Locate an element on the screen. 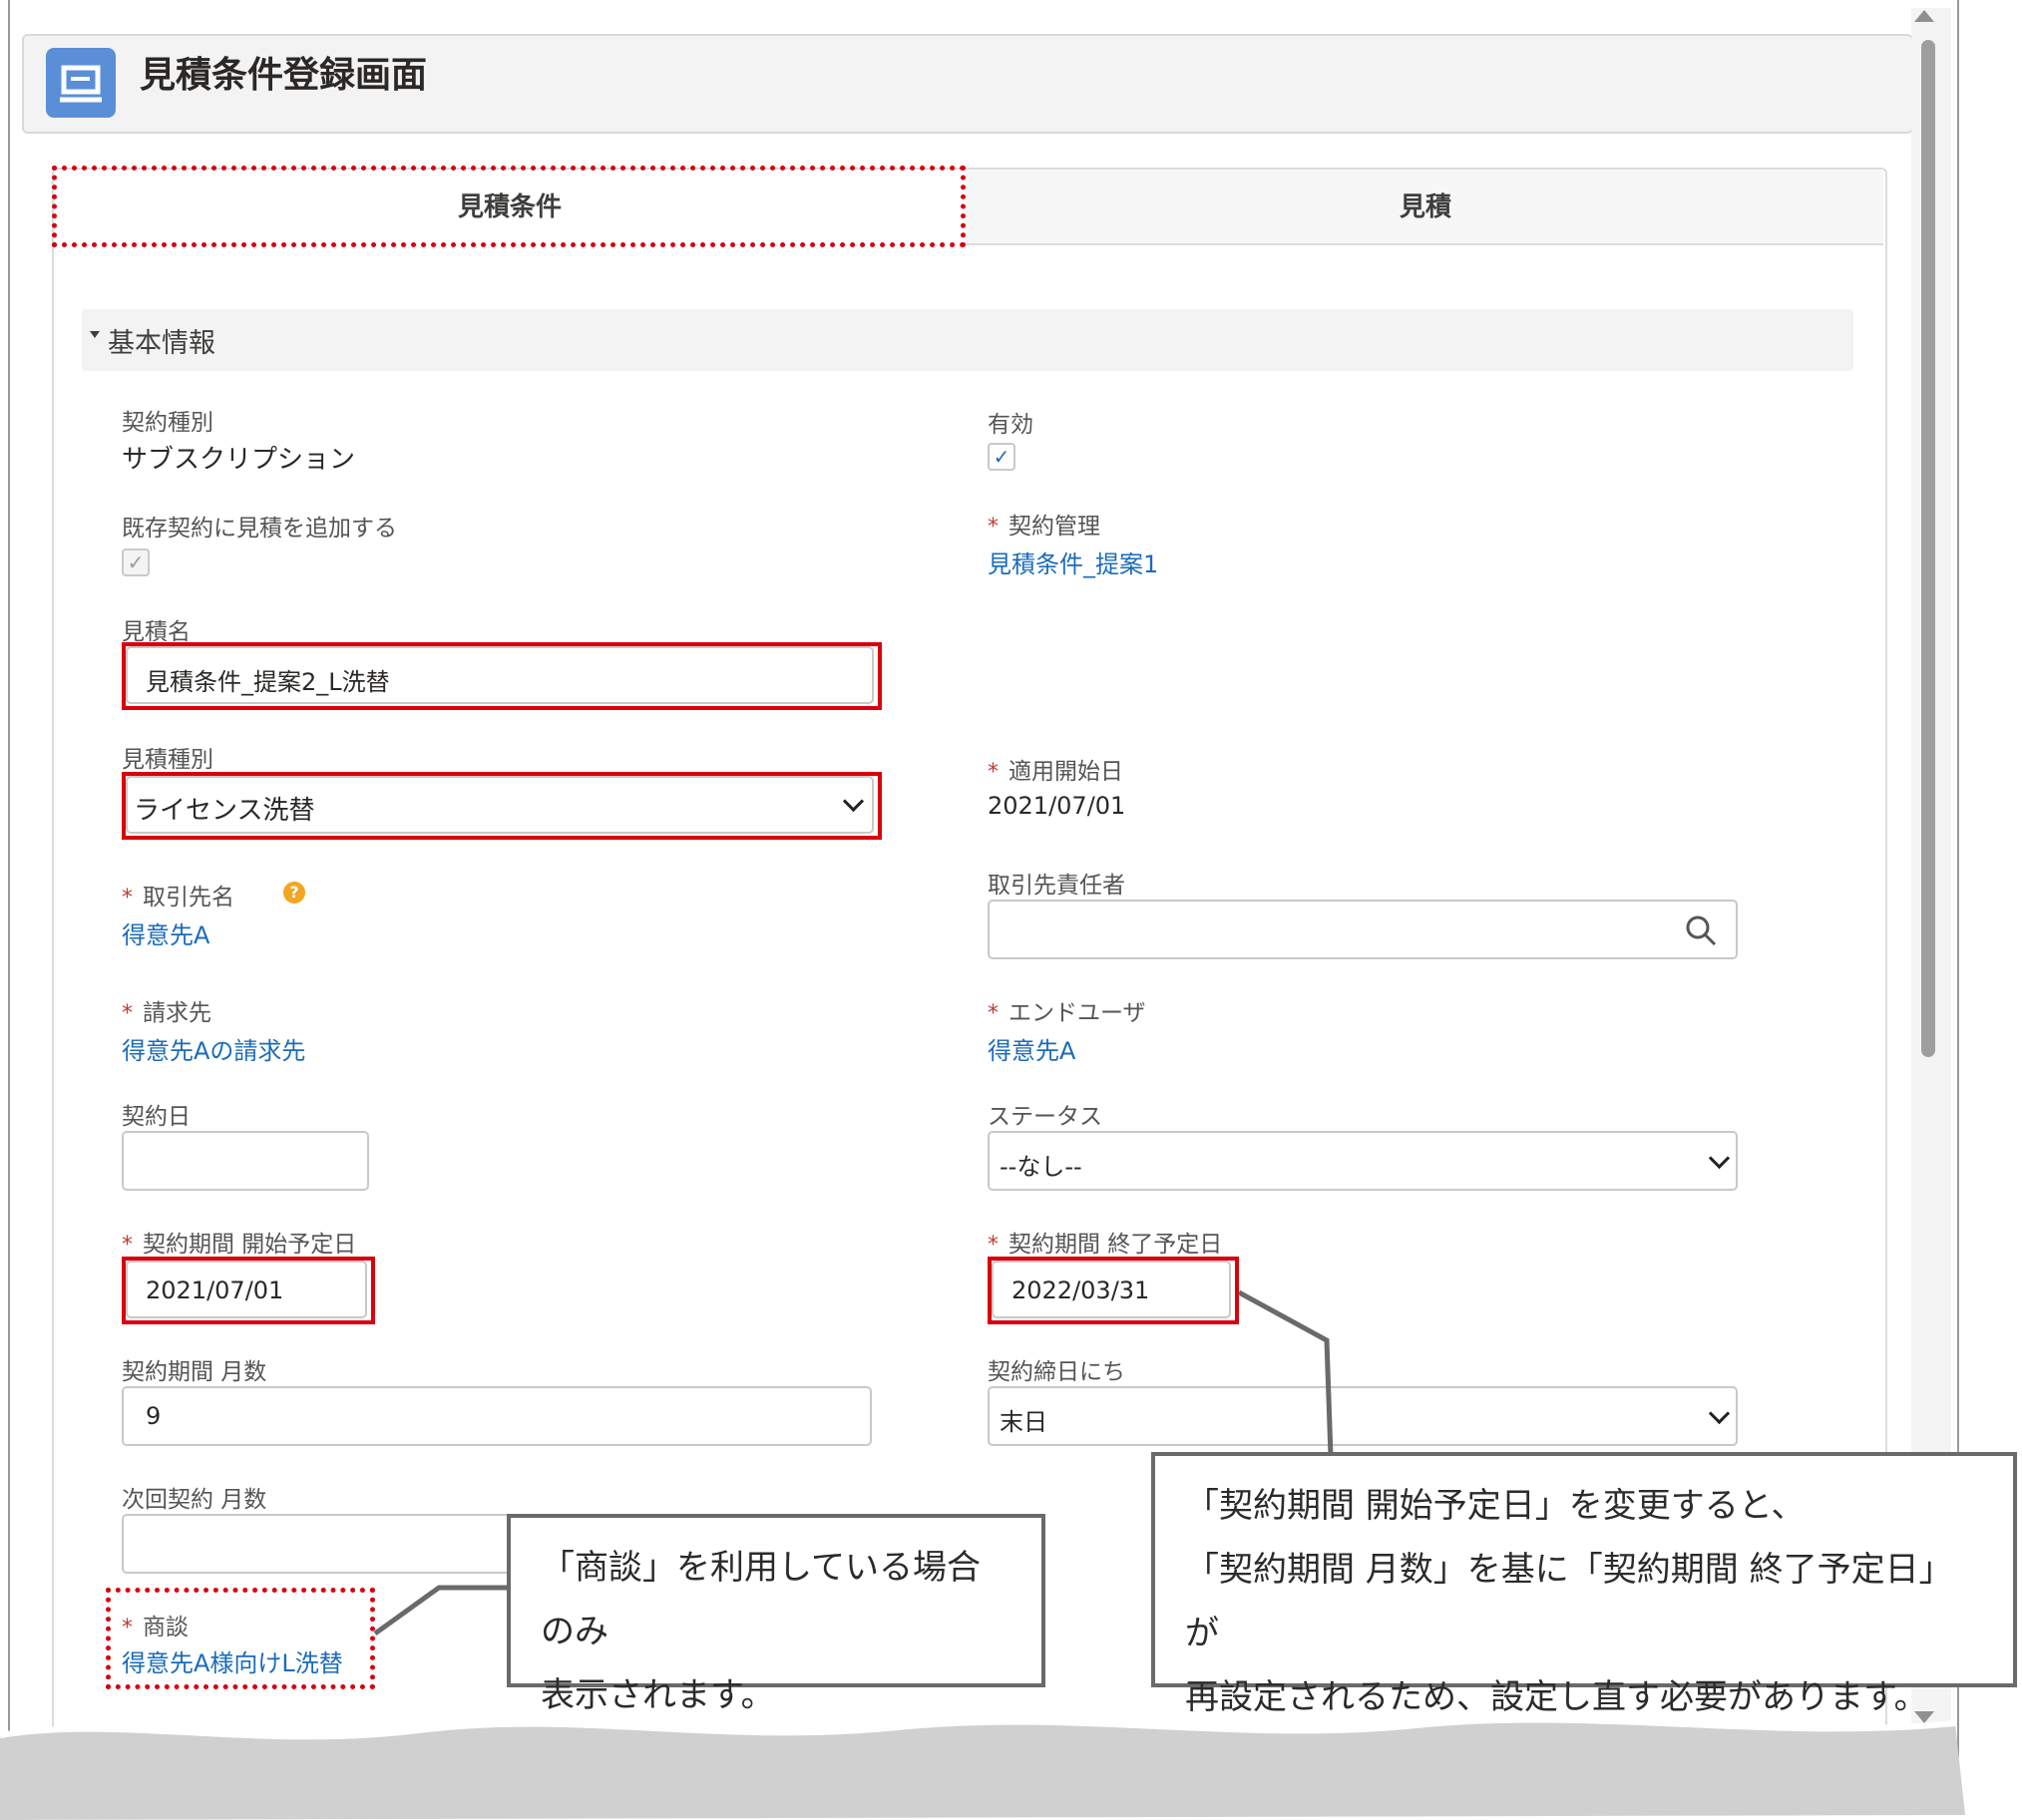  opportunity-callout: 「商談」を利用している場合のみ 表示されます。 is located at coordinates (776, 1614).